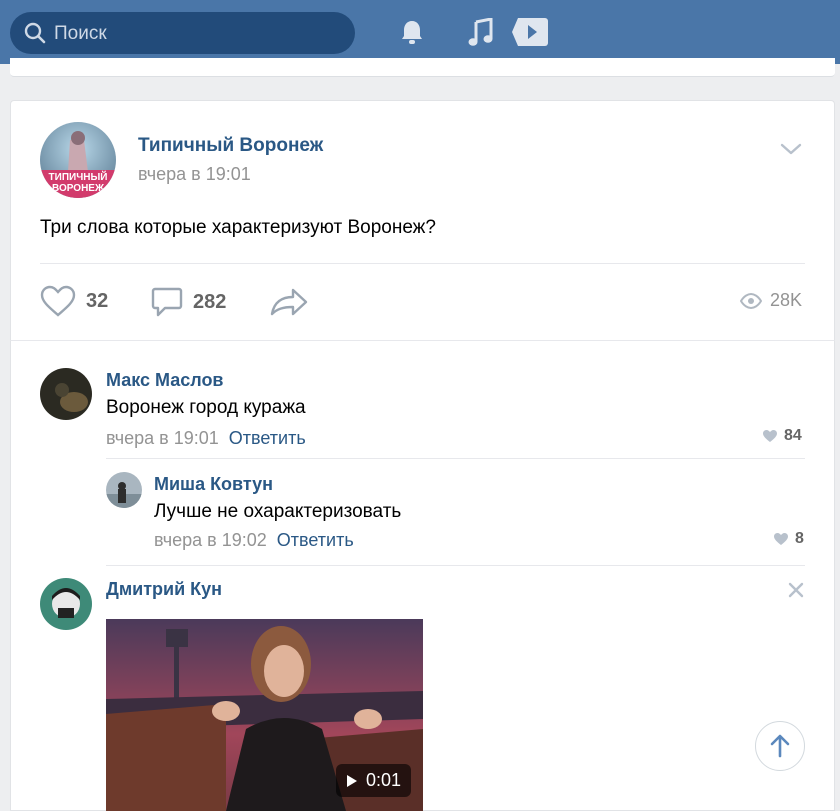  I want to click on arrow-up-icon, so click(780, 746).